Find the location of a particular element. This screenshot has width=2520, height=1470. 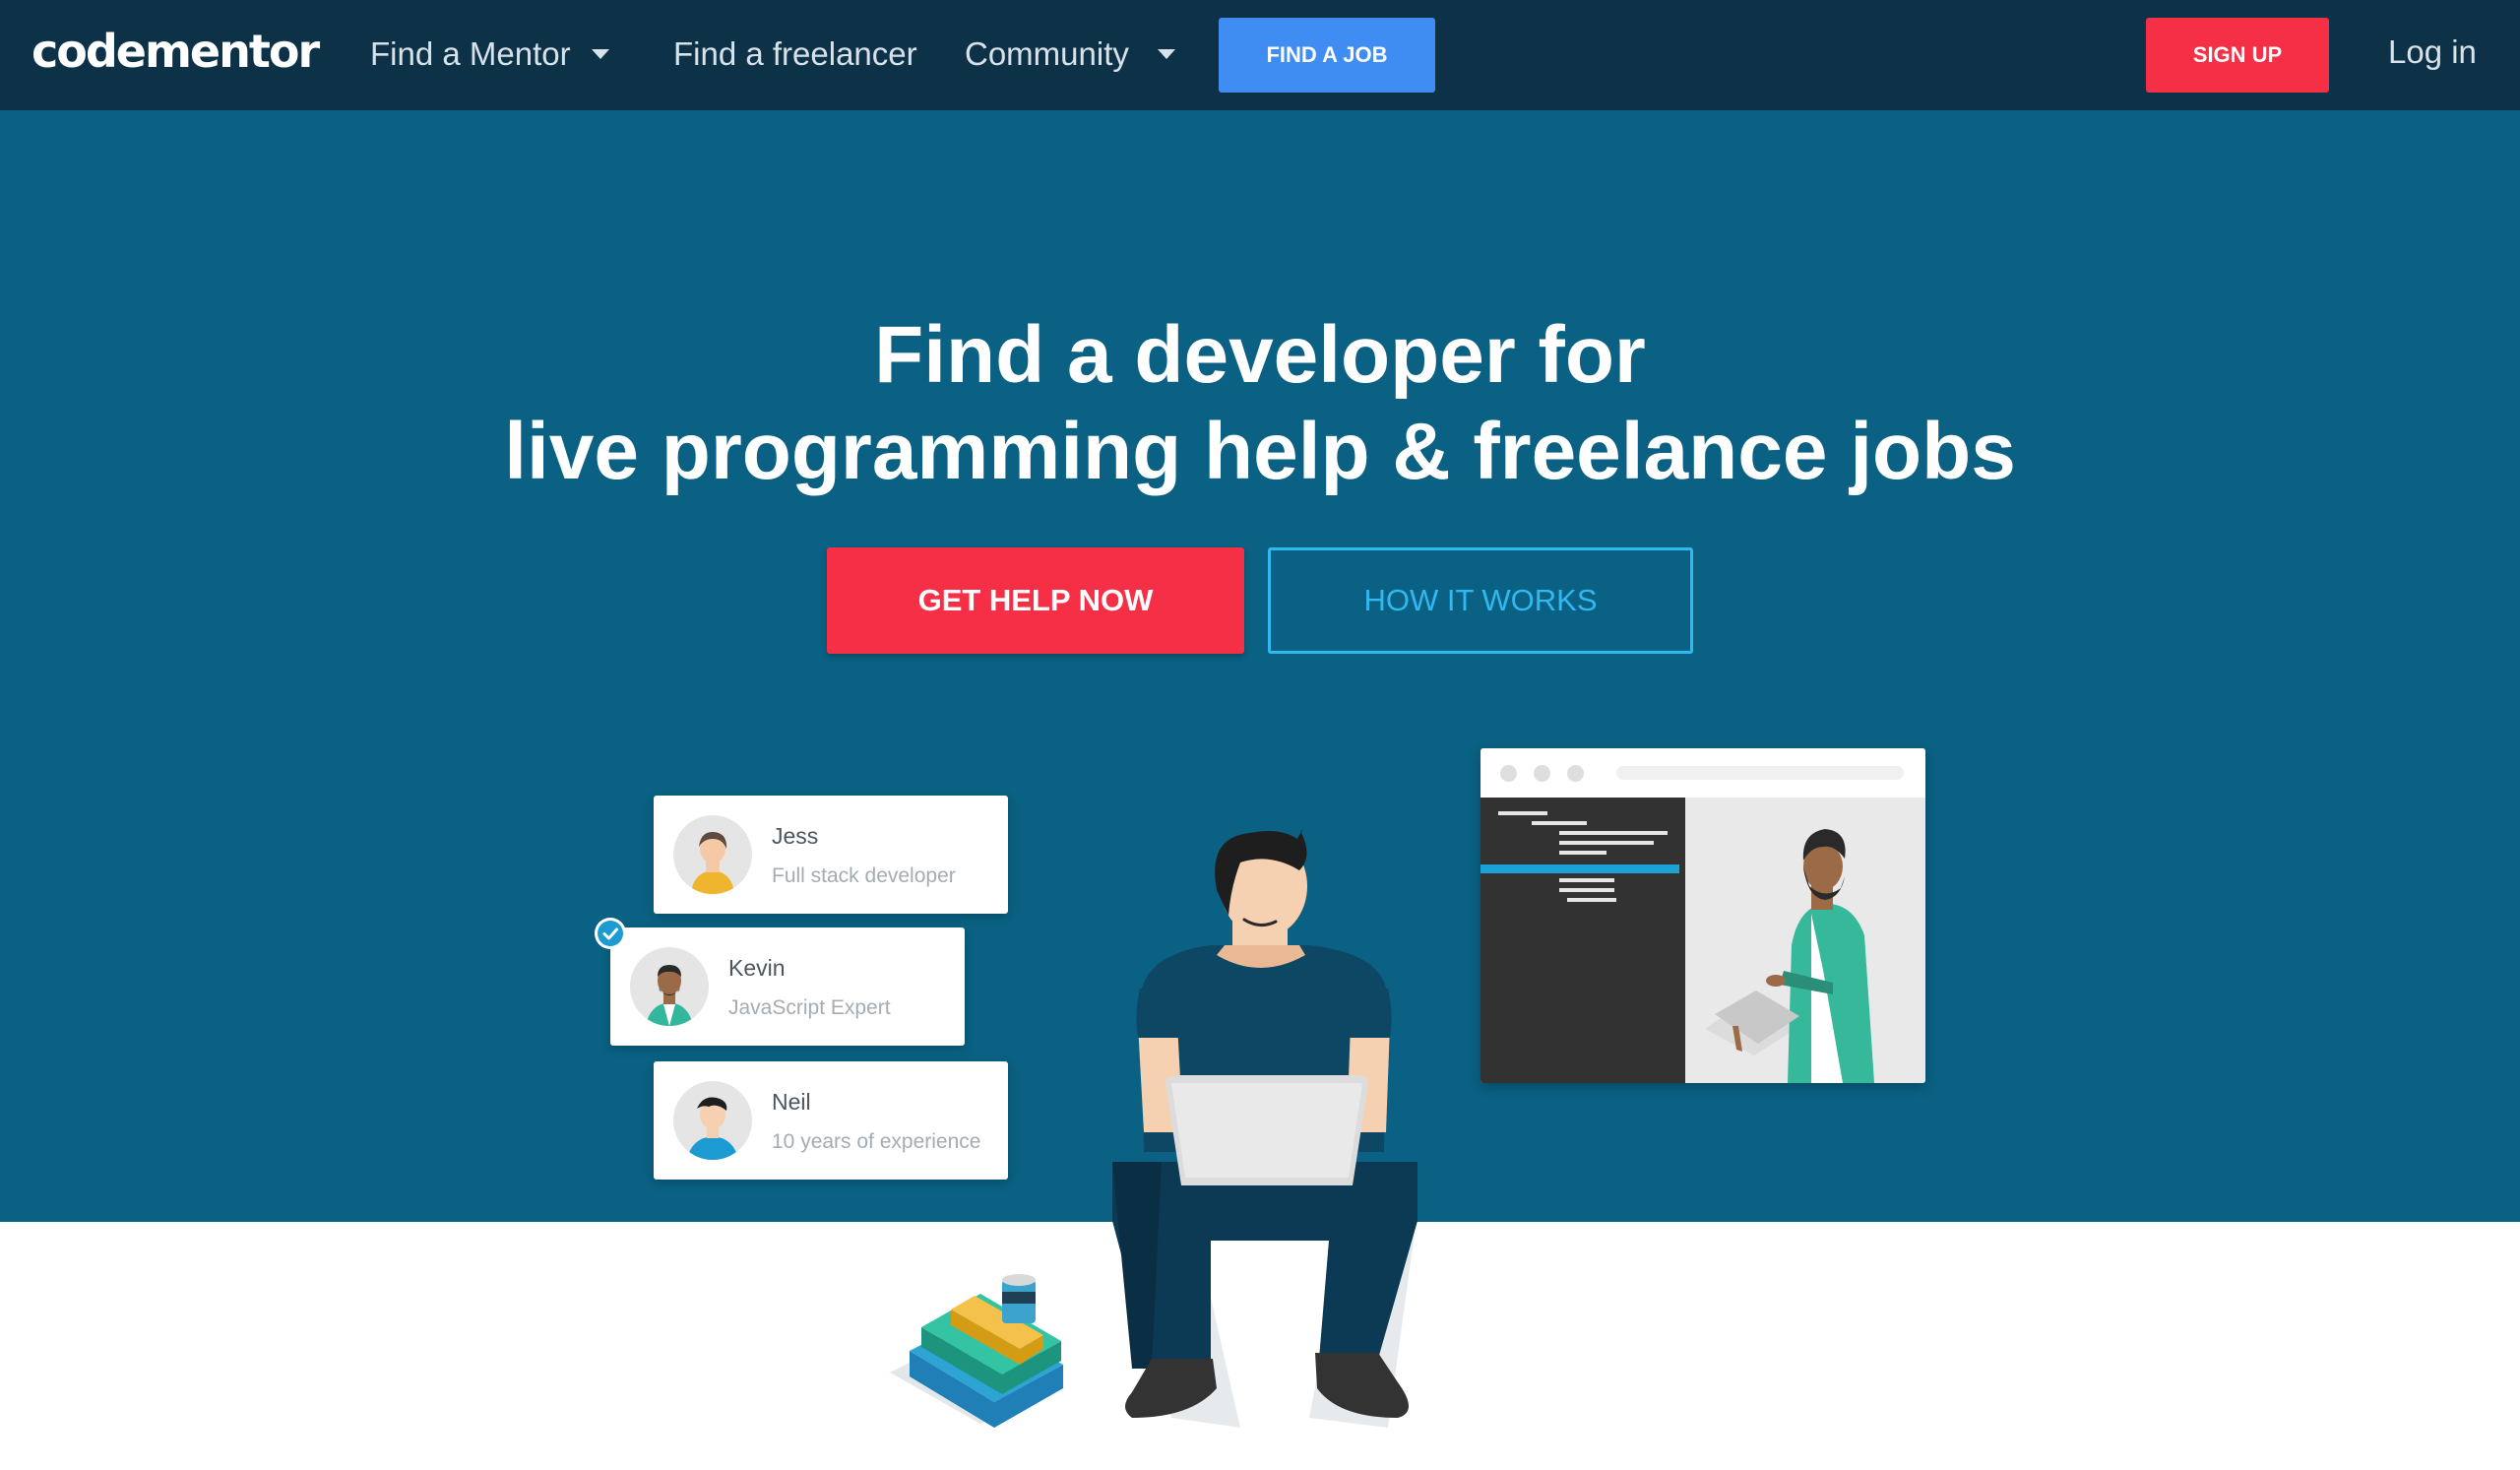

developer-with-laptop-illustration is located at coordinates (1154, 1128).